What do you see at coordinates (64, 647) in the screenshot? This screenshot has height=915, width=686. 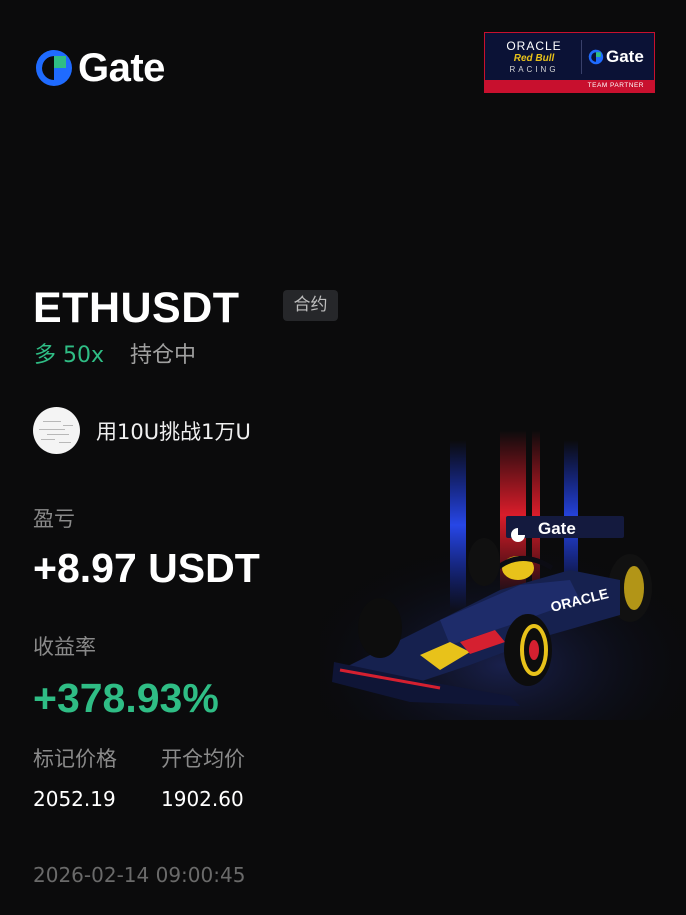 I see `roi-label: 收益率` at bounding box center [64, 647].